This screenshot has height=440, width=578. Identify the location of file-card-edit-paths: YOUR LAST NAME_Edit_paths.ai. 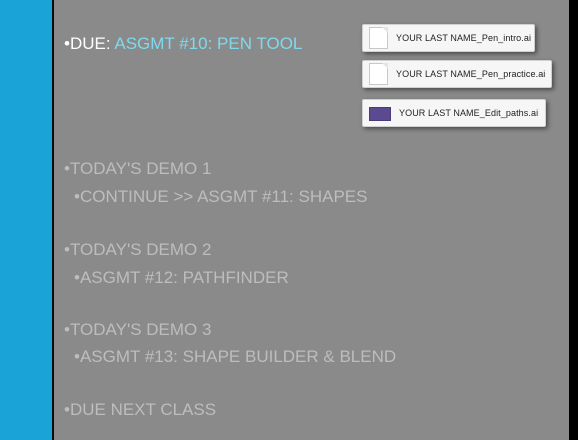
(454, 113).